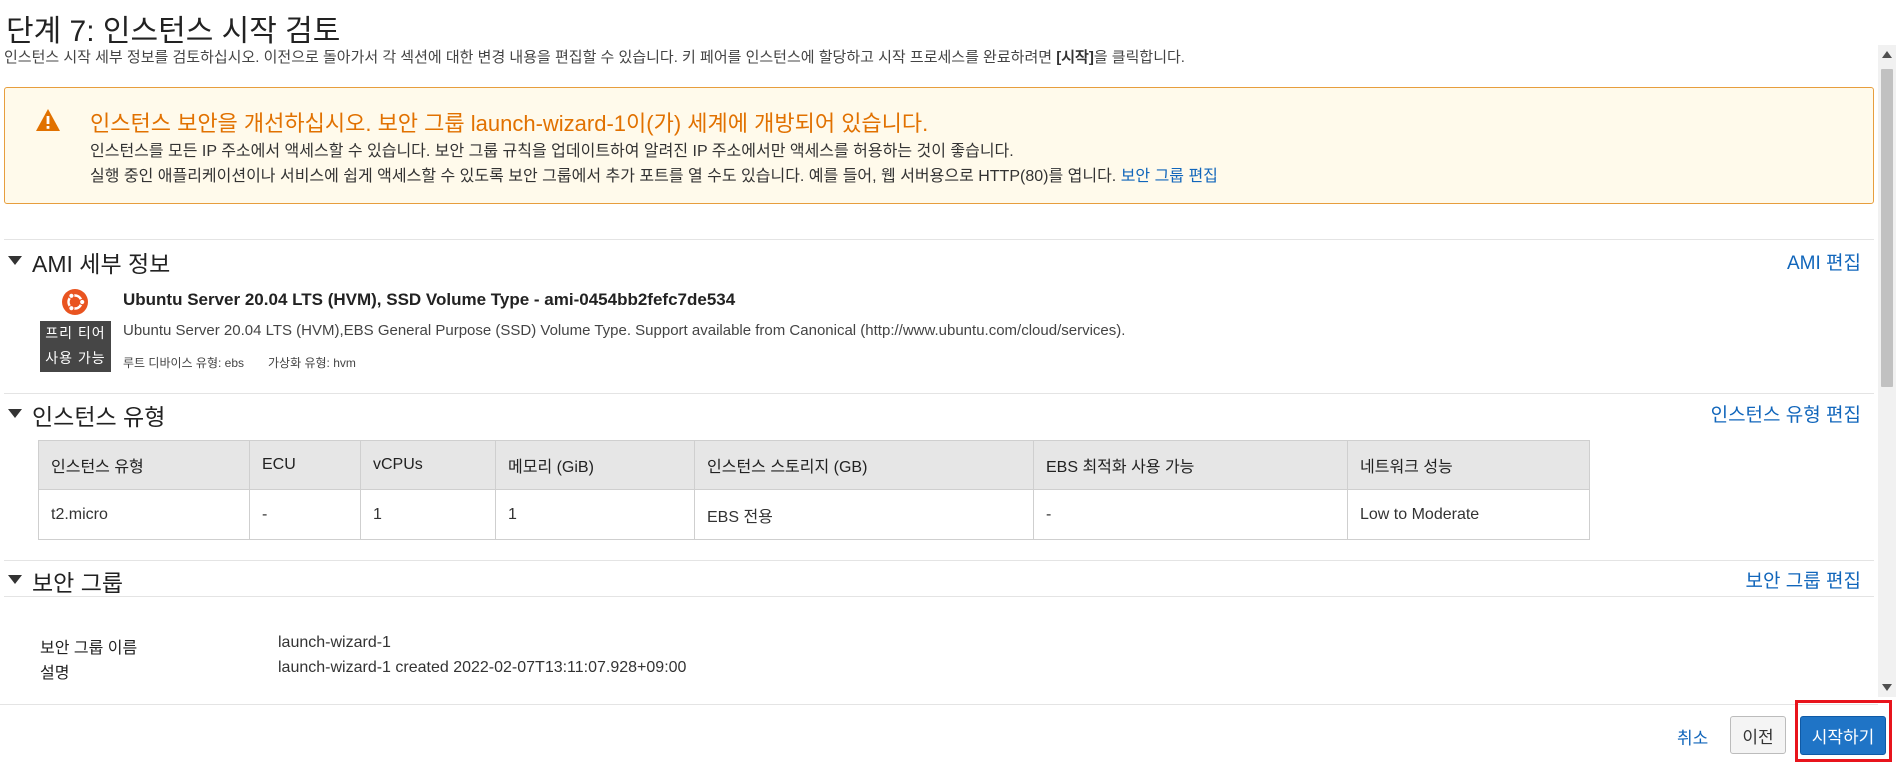  What do you see at coordinates (75, 346) in the screenshot?
I see `free-tier-badge: 프리 티어 사용 가능` at bounding box center [75, 346].